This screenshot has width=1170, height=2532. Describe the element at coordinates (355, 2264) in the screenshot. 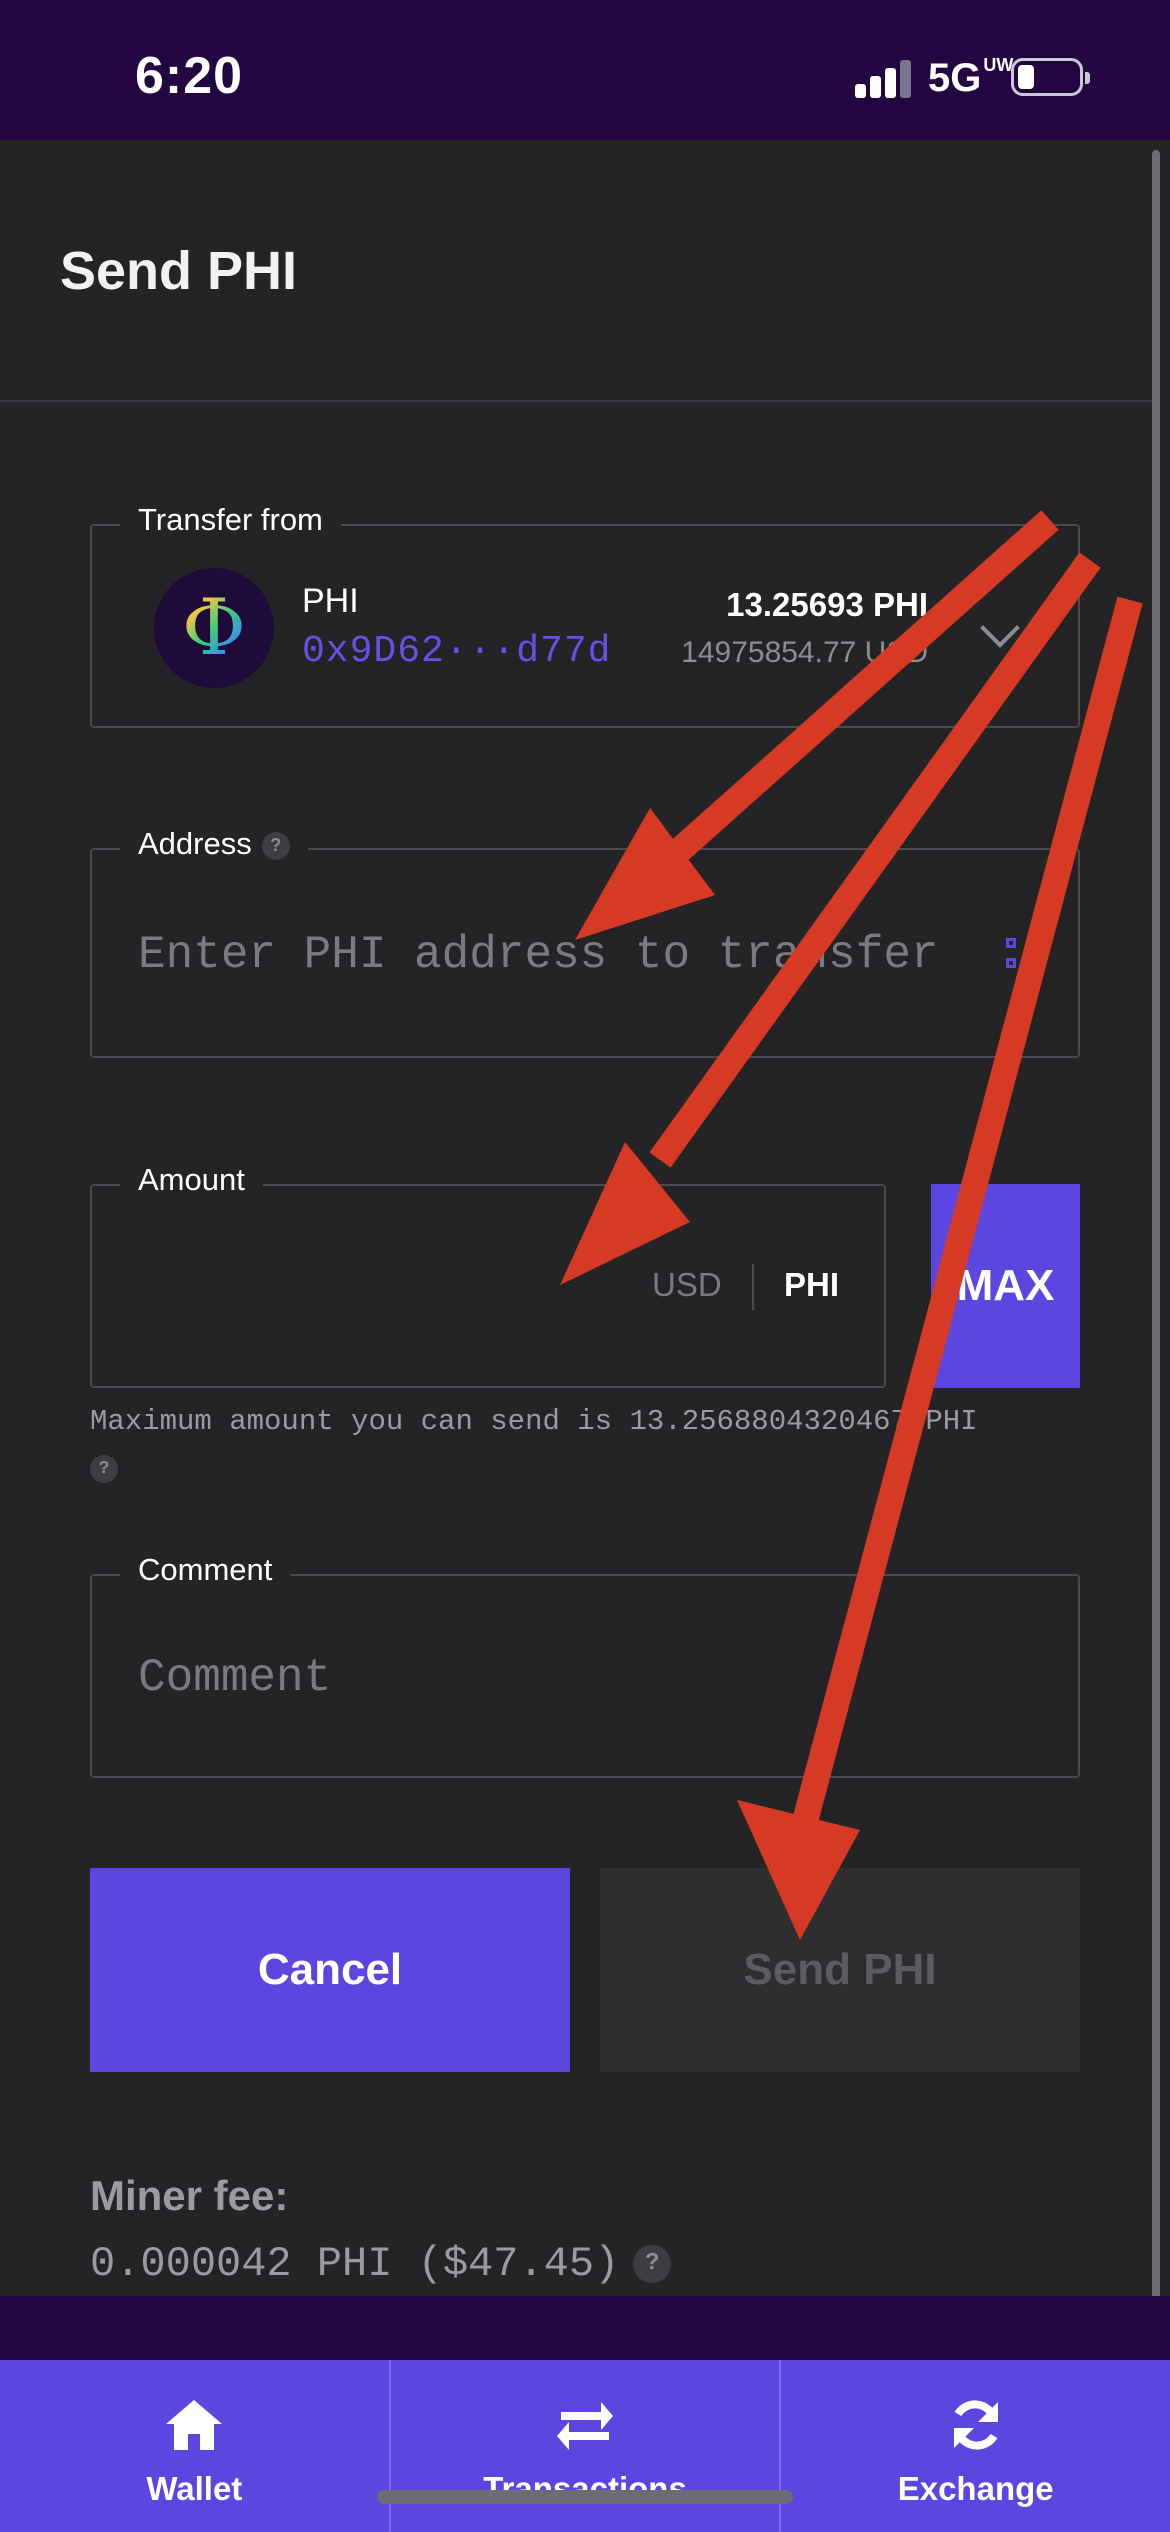

I see `miner-fee-value: 0.000042 PHI ($47.45)` at that location.